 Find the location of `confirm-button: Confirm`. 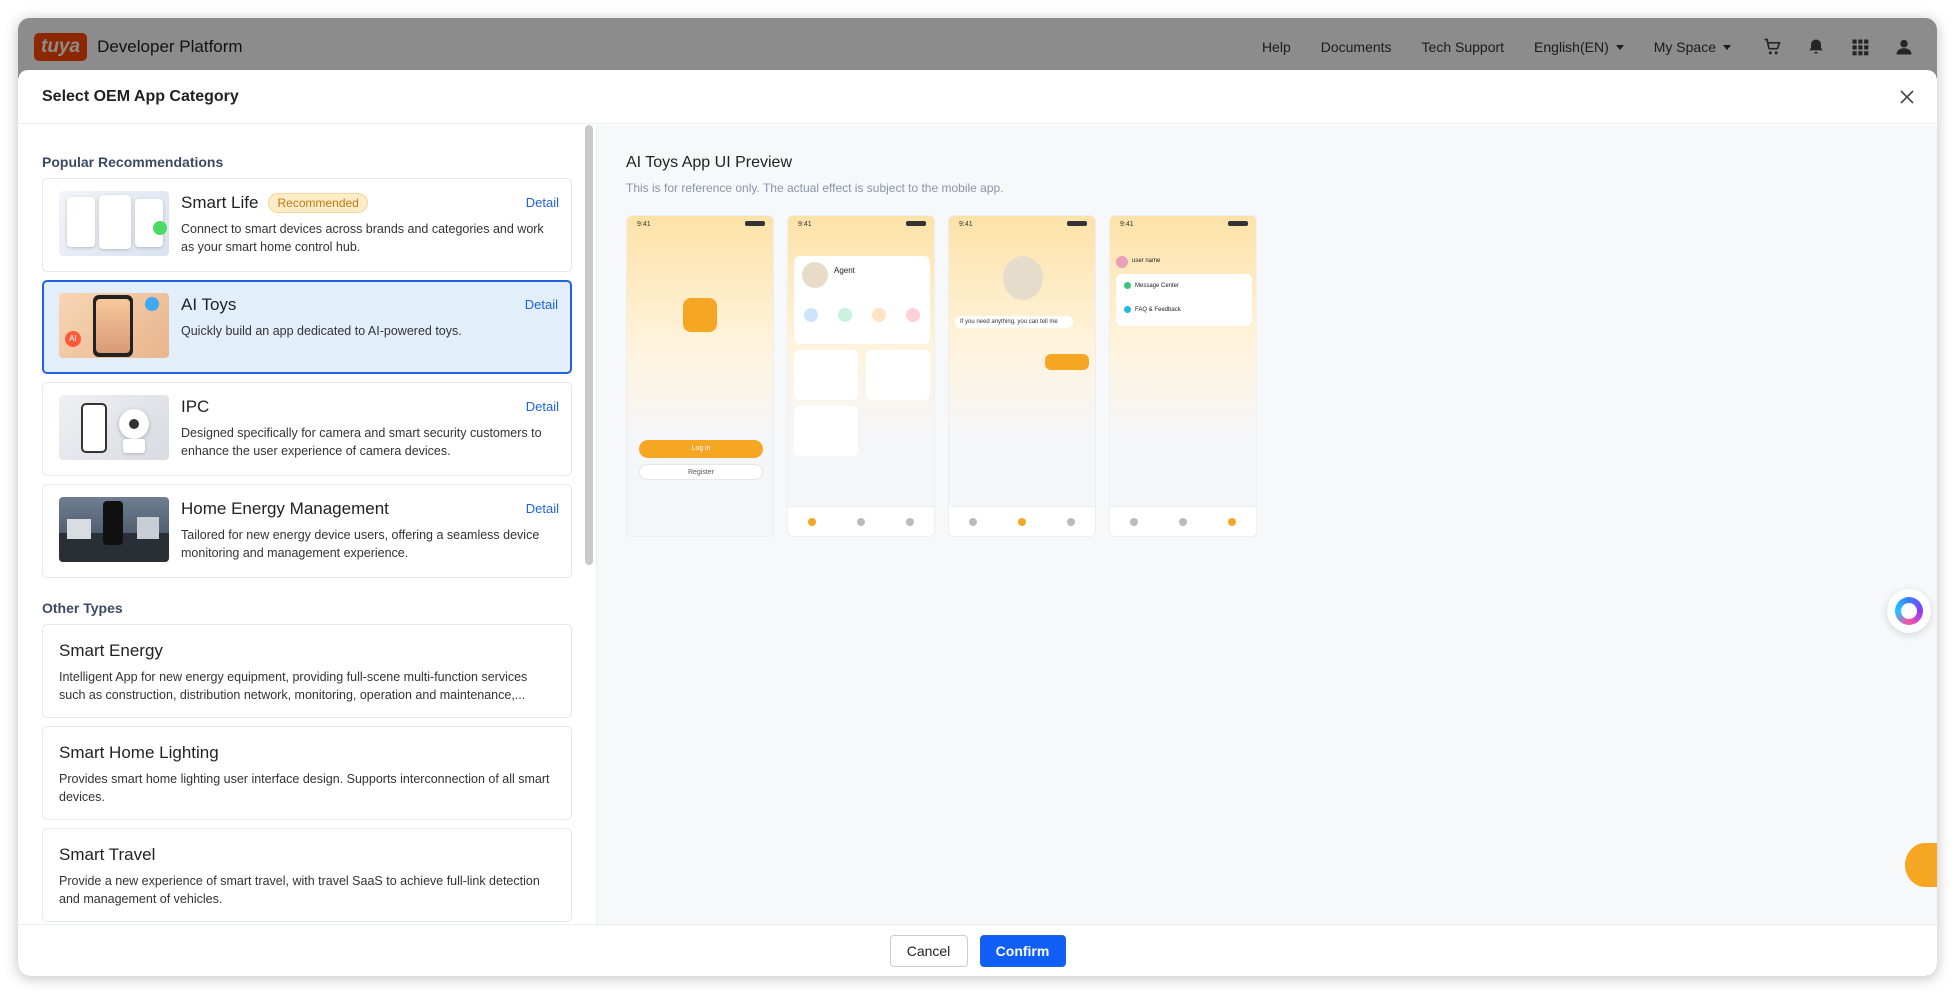

confirm-button: Confirm is located at coordinates (1022, 950).